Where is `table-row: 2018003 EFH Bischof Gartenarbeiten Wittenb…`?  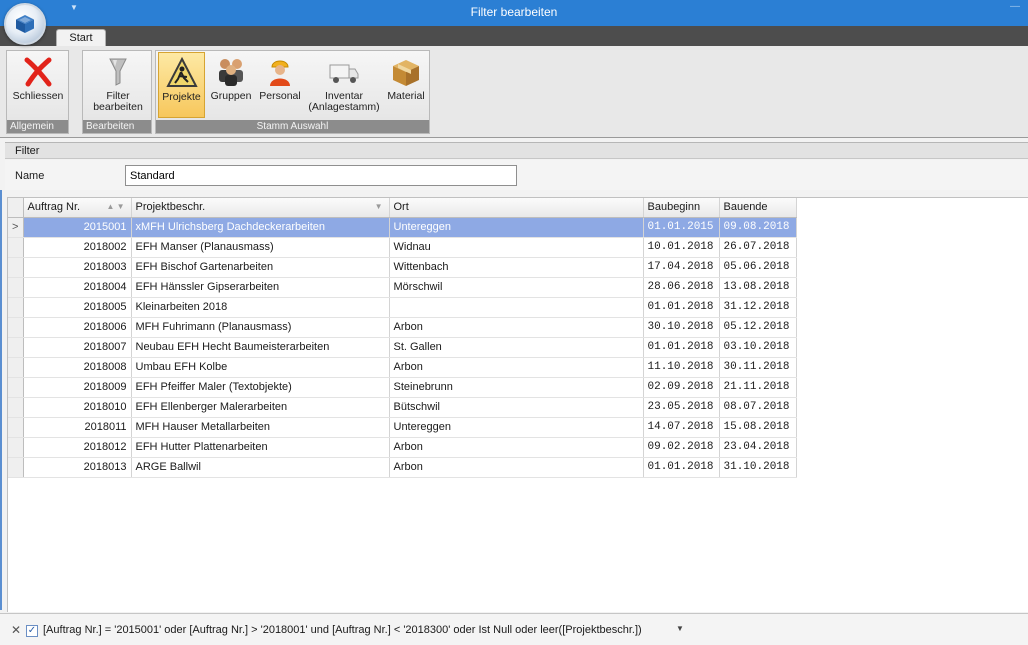
table-row: 2018003 EFH Bischof Gartenarbeiten Wittenb… is located at coordinates (402, 267).